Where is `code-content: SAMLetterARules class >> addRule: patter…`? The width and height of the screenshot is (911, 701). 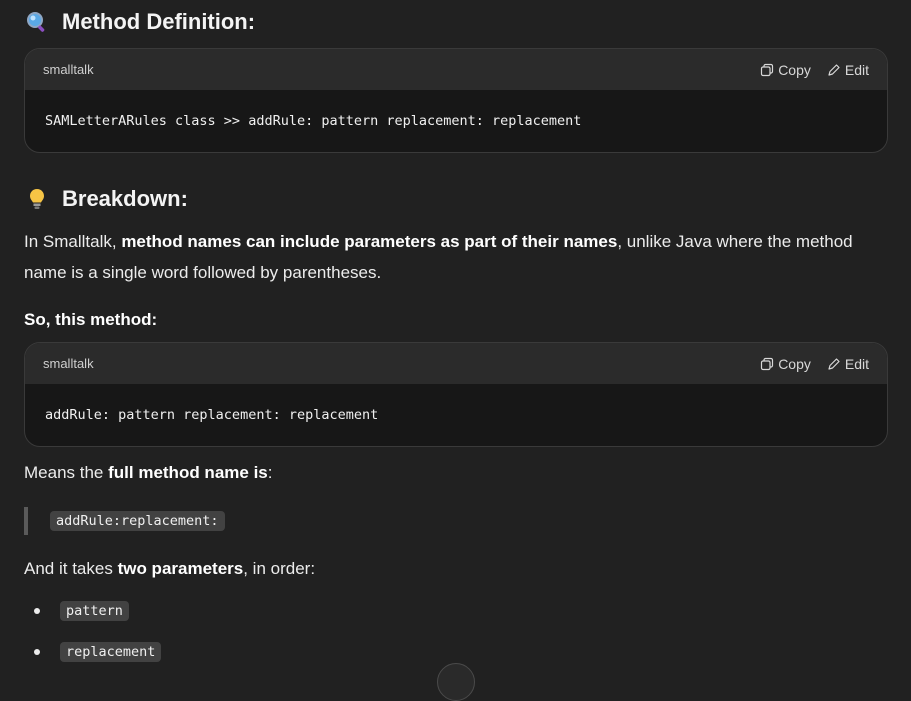
code-content: SAMLetterARules class >> addRule: patter… is located at coordinates (313, 121).